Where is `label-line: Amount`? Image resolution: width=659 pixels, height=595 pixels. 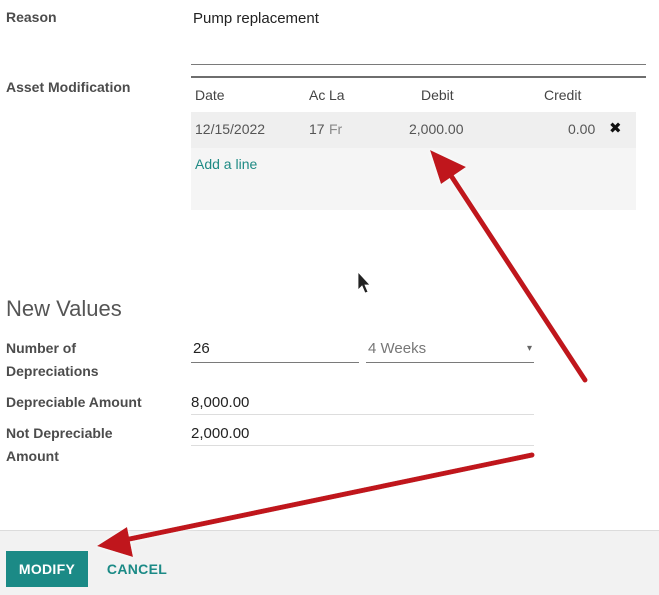
label-line: Amount is located at coordinates (32, 456).